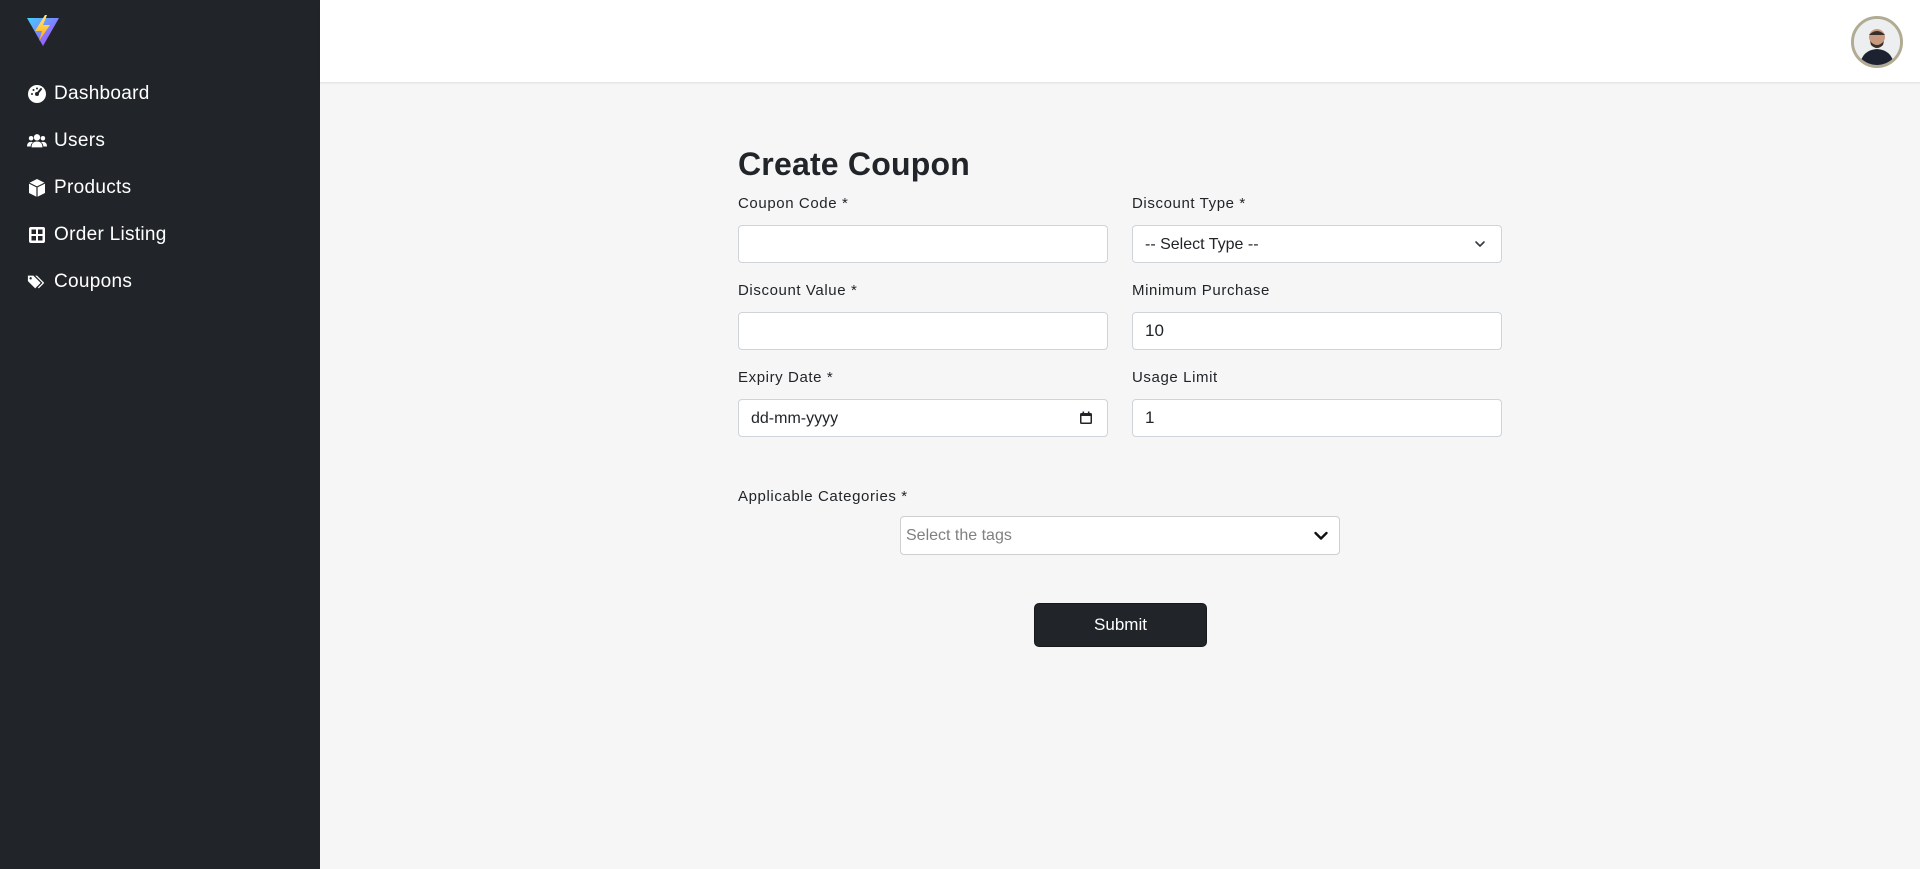 This screenshot has height=869, width=1920. What do you see at coordinates (93, 187) in the screenshot?
I see `sidebar-item-label: Products` at bounding box center [93, 187].